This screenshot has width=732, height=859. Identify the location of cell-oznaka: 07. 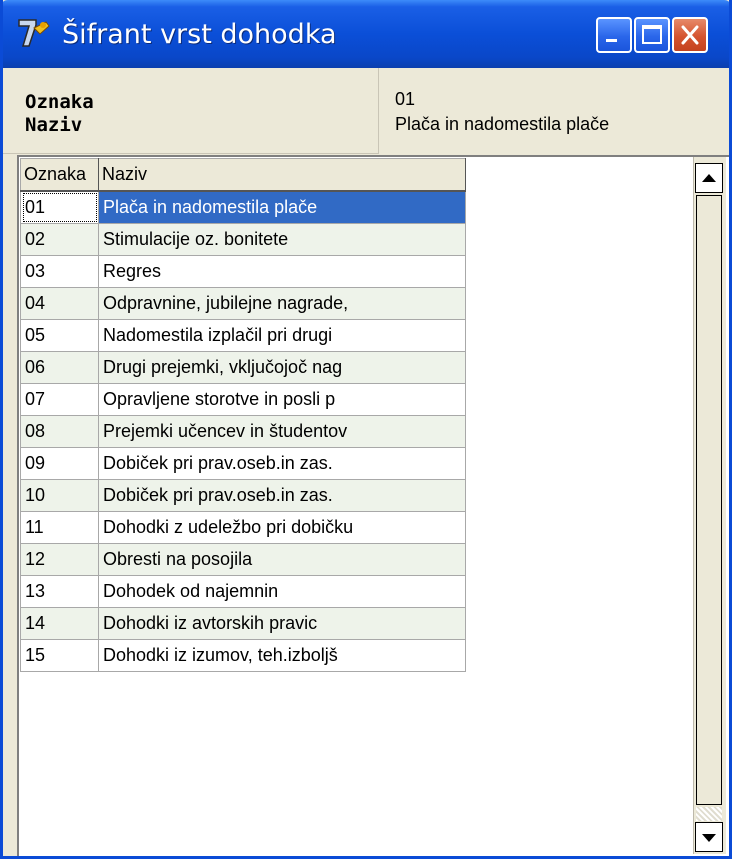
(59, 399).